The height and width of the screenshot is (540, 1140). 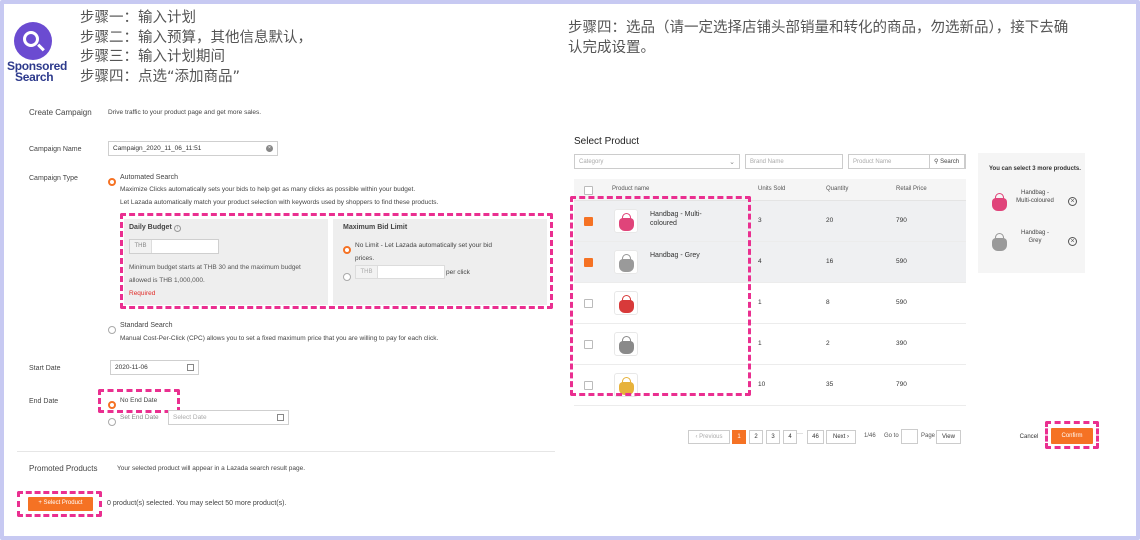 I want to click on next-page-button: Next ›, so click(x=841, y=437).